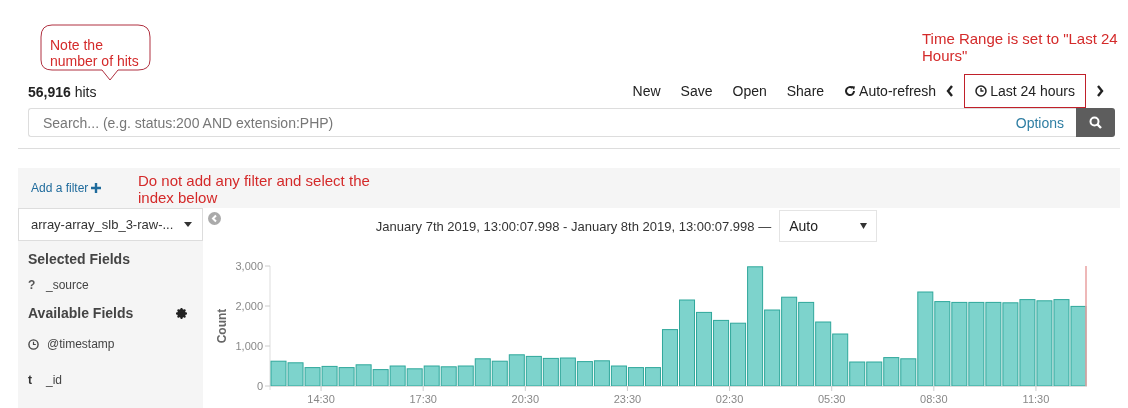  What do you see at coordinates (249, 306) in the screenshot?
I see `y-tick-label: 2,000` at bounding box center [249, 306].